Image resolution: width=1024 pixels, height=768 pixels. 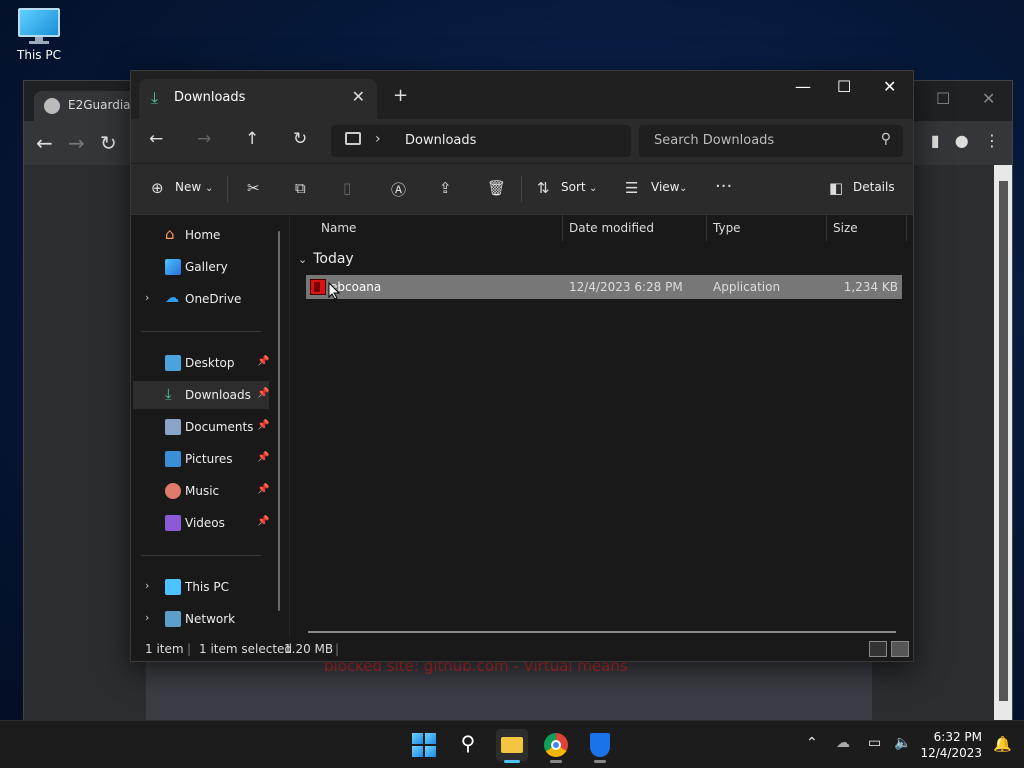 I want to click on explorer-tab: ⤓ Downloads ✕, so click(x=258, y=99).